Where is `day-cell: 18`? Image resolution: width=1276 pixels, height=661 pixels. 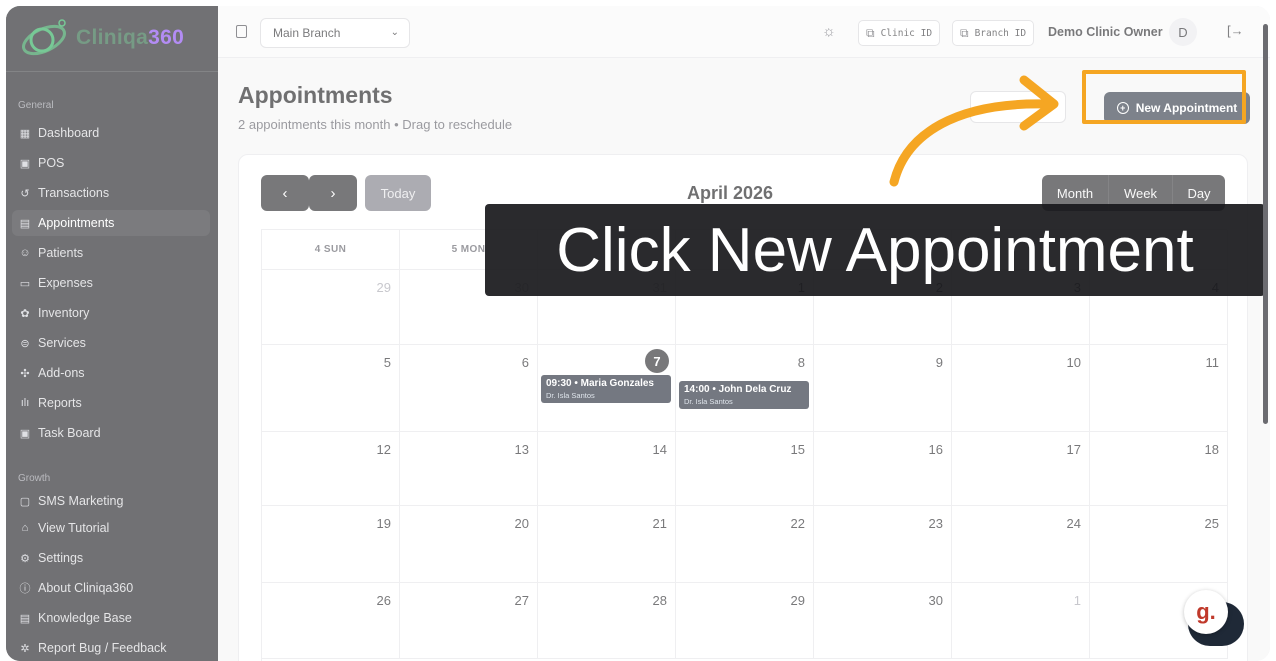
day-cell: 18 is located at coordinates (1159, 469).